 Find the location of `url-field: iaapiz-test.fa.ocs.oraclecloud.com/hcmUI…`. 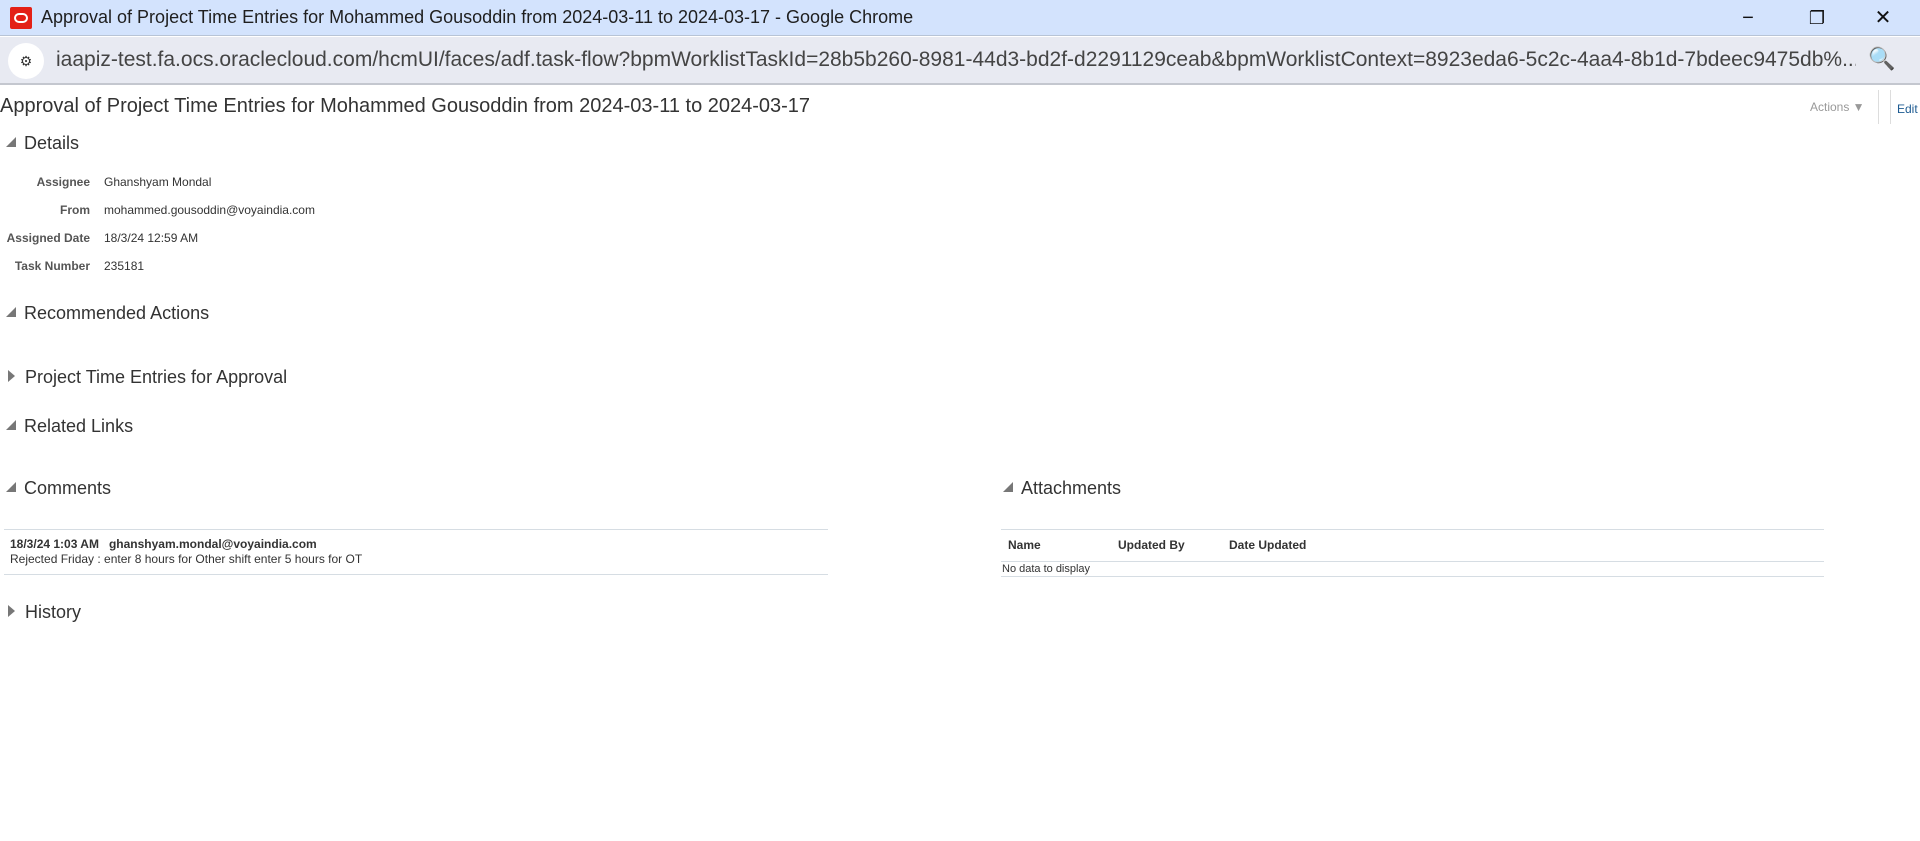

url-field: iaapiz-test.fa.ocs.oraclecloud.com/hcmUI… is located at coordinates (956, 60).